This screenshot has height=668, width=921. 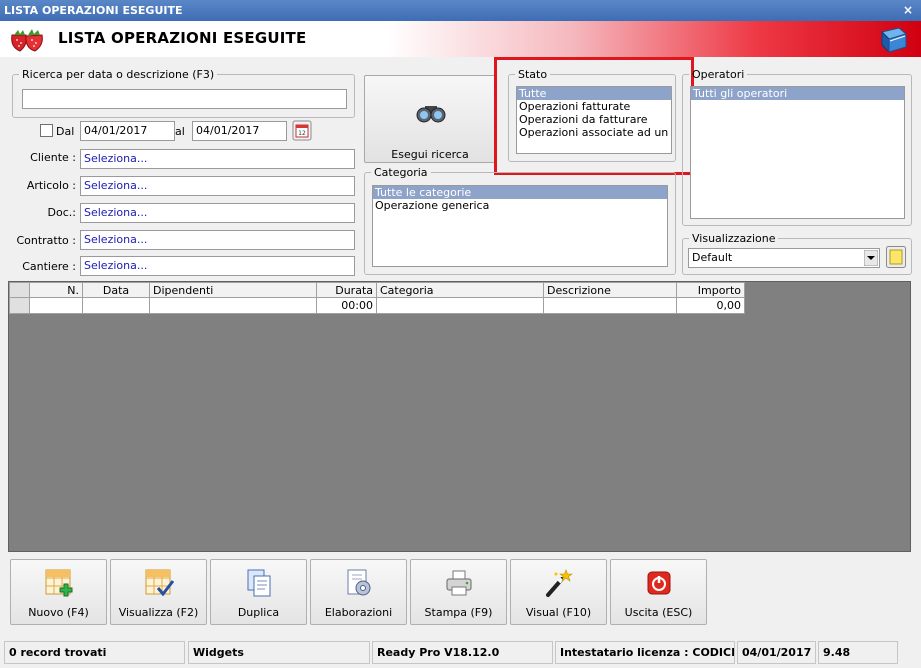 What do you see at coordinates (58, 612) in the screenshot?
I see `nuovo-label: Nuovo (F4)` at bounding box center [58, 612].